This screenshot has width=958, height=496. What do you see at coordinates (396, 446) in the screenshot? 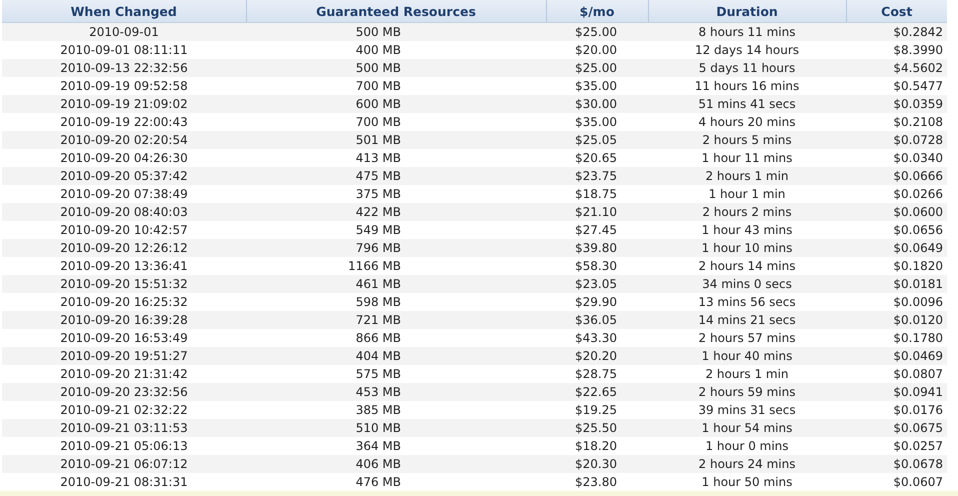
I see `table-cell: 364 MB` at bounding box center [396, 446].